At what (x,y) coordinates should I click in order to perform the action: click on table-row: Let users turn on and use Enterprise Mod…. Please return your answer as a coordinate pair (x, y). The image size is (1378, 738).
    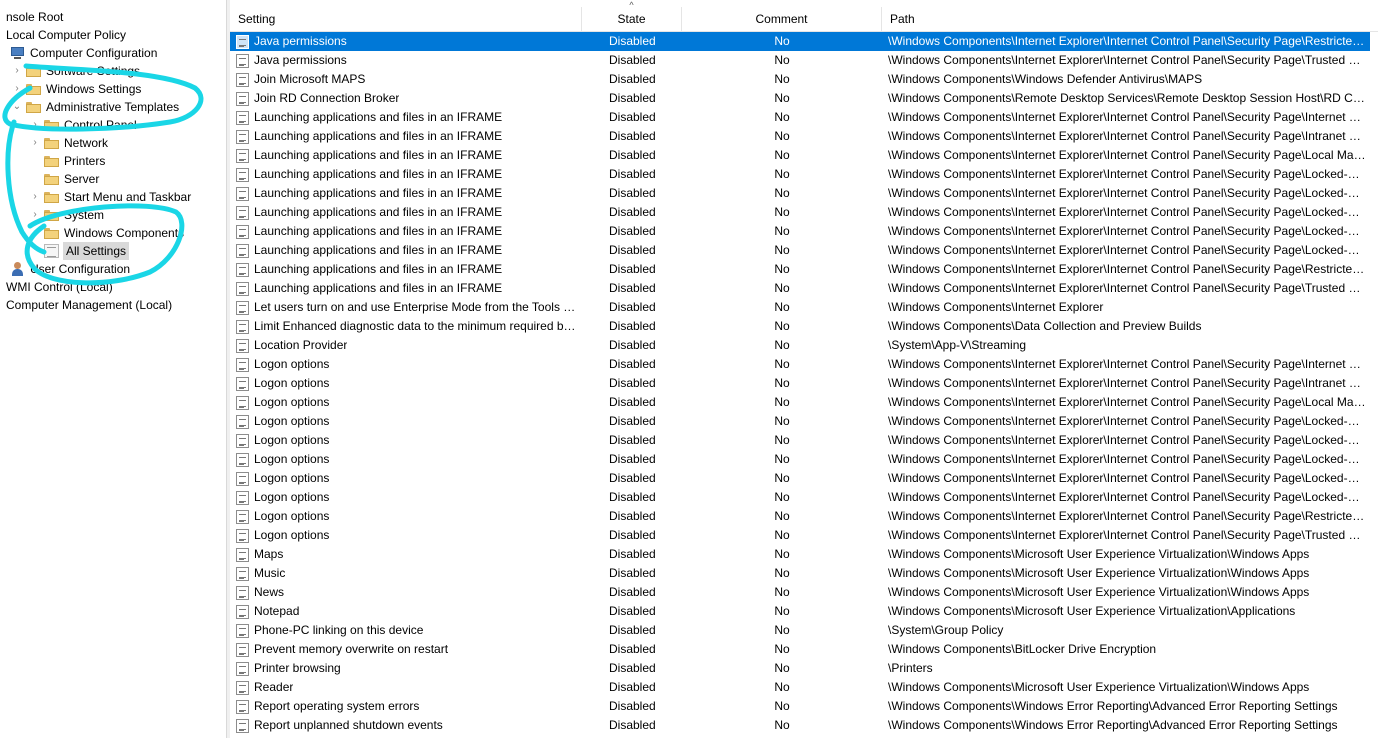
    Looking at the image, I should click on (800, 307).